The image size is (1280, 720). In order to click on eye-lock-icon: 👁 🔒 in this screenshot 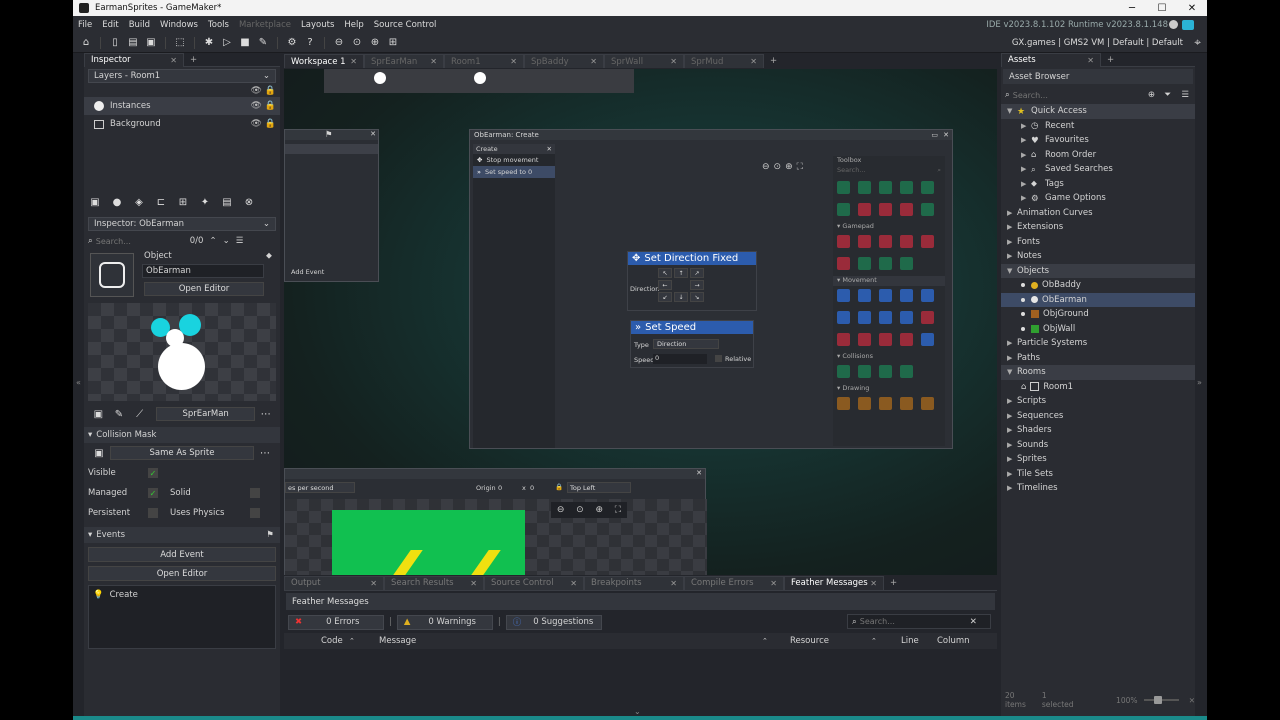, I will do `click(264, 124)`.